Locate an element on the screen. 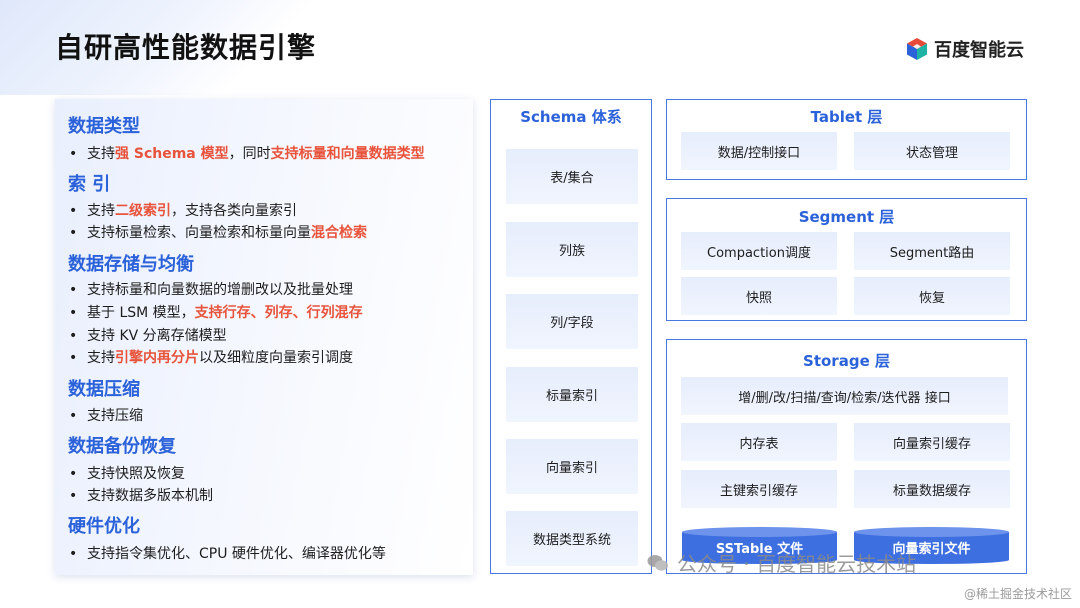  logo-text: 百度智能云 is located at coordinates (979, 50).